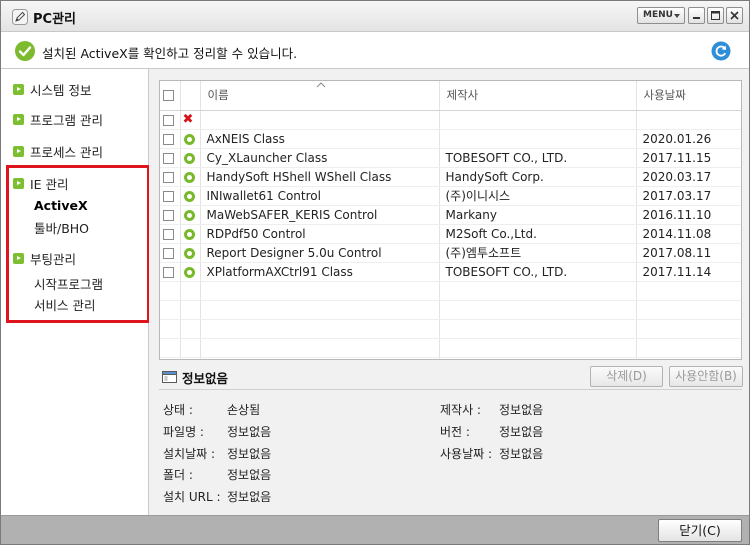  I want to click on select-all-checkbox, so click(168, 96).